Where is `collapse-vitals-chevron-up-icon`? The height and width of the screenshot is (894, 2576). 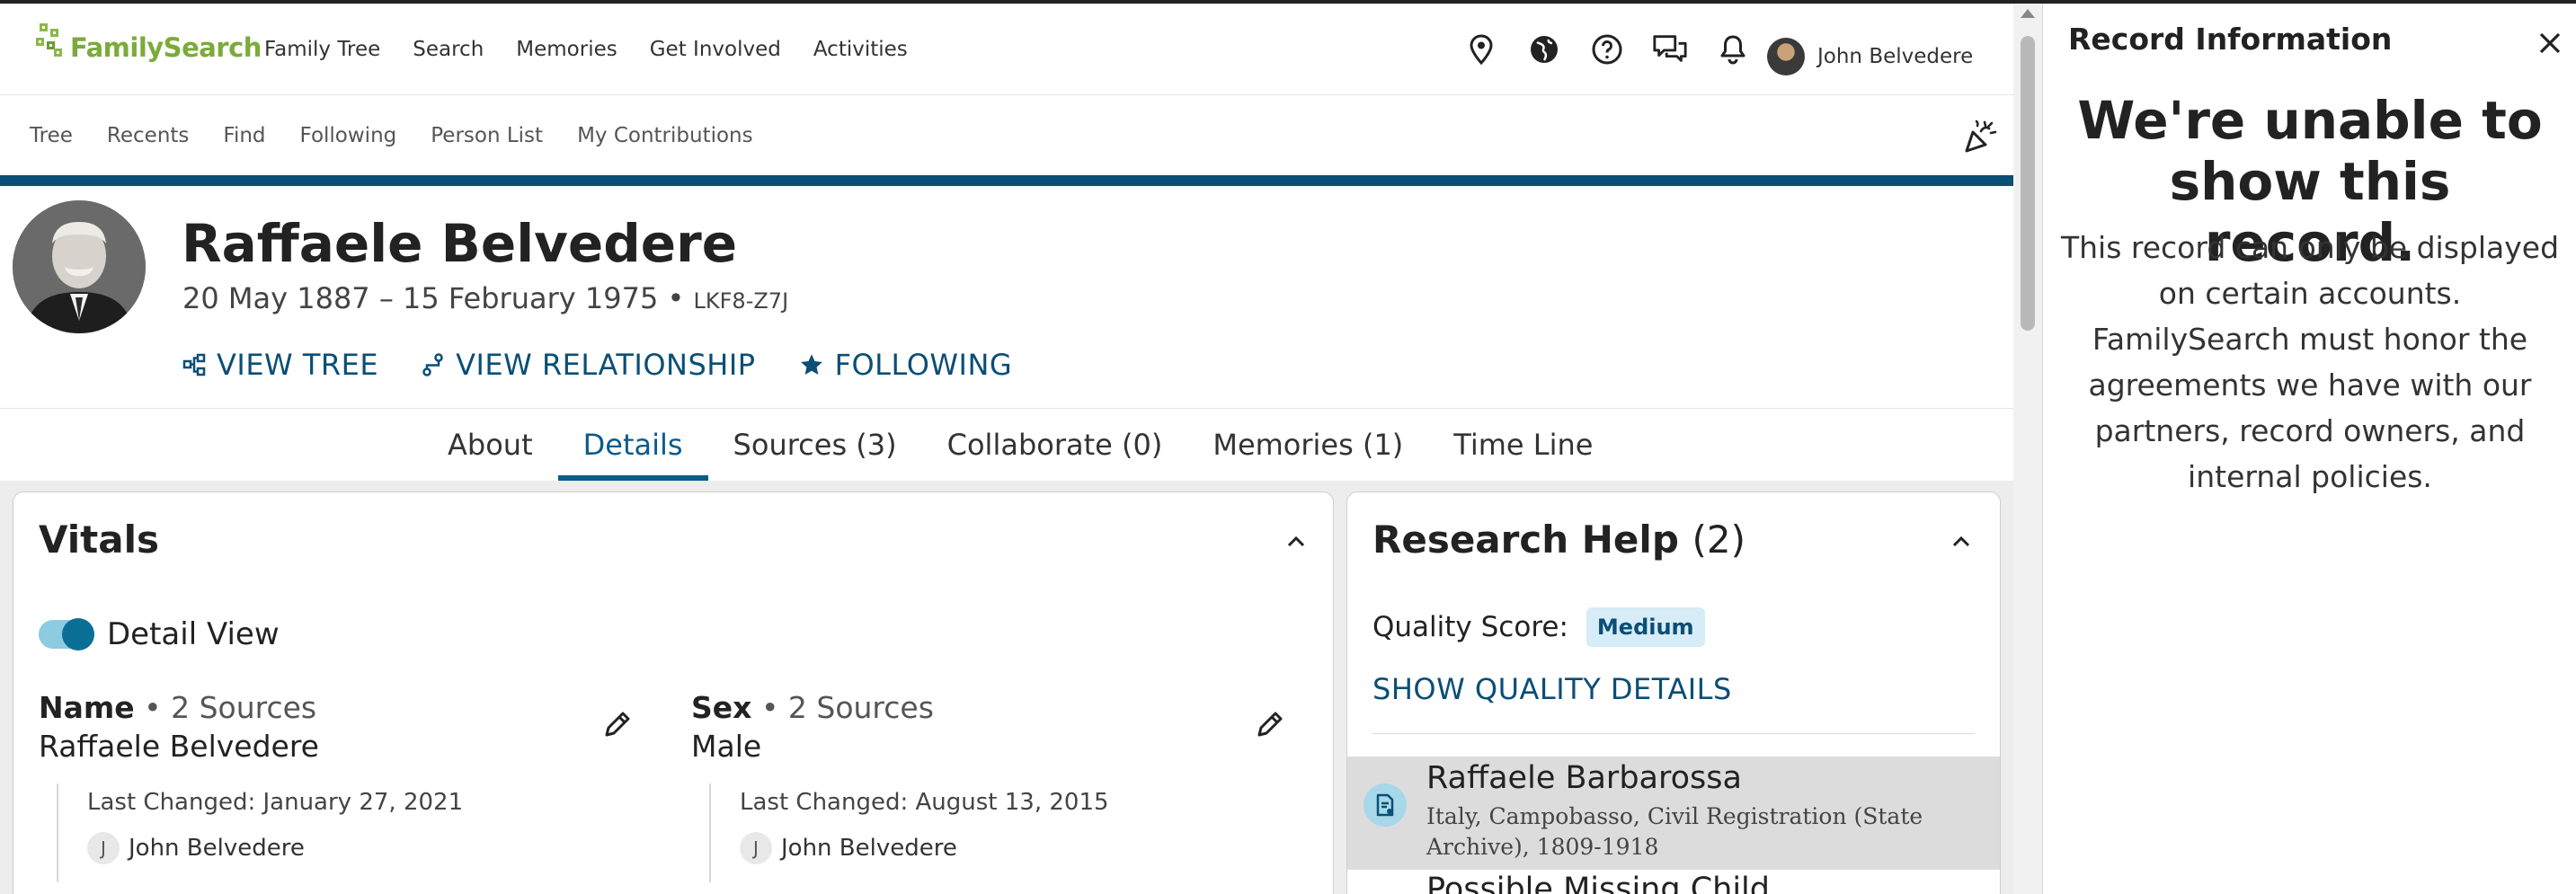 collapse-vitals-chevron-up-icon is located at coordinates (1296, 542).